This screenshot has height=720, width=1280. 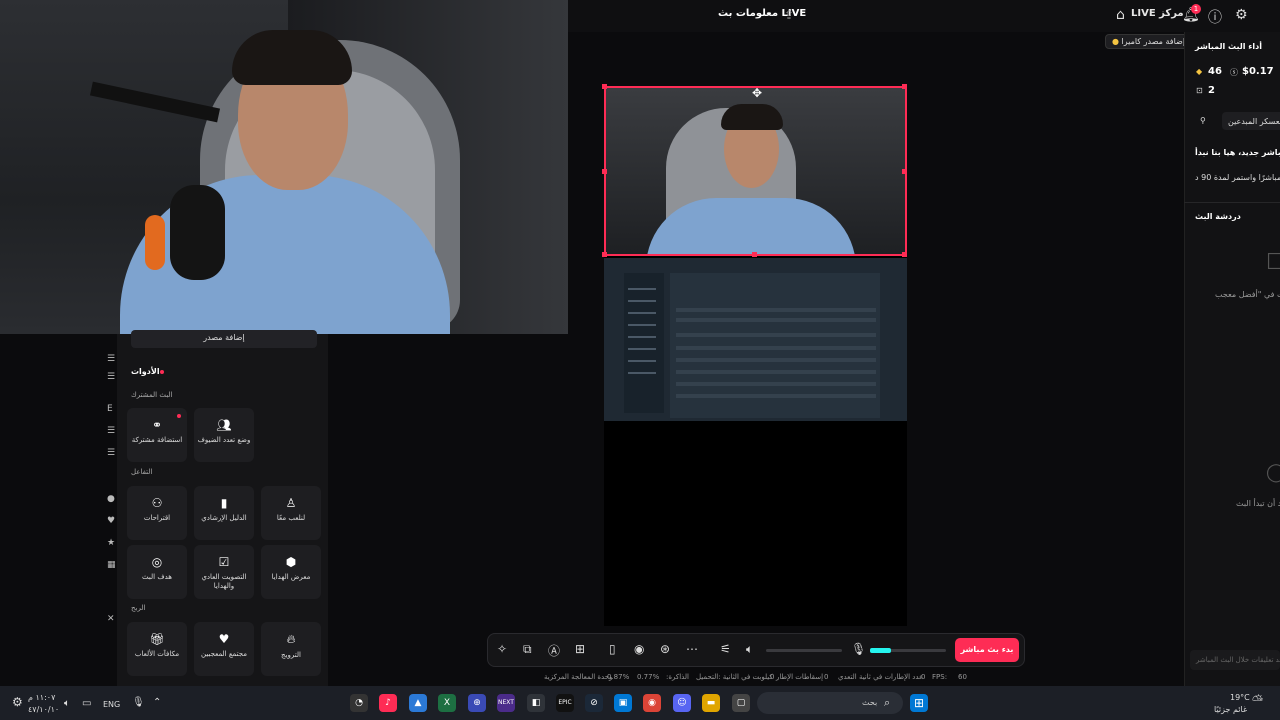 What do you see at coordinates (870, 702) in the screenshot?
I see `search-placeholder: بحث` at bounding box center [870, 702].